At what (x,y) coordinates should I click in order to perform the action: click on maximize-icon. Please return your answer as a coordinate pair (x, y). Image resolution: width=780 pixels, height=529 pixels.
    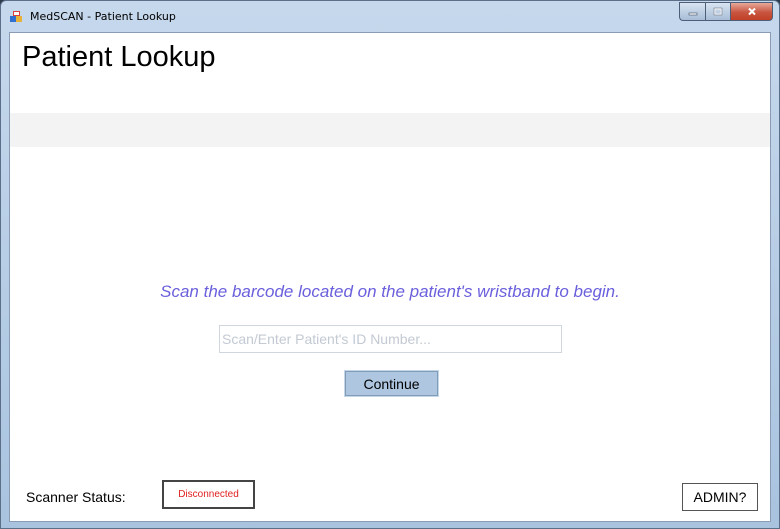
    Looking at the image, I should click on (718, 11).